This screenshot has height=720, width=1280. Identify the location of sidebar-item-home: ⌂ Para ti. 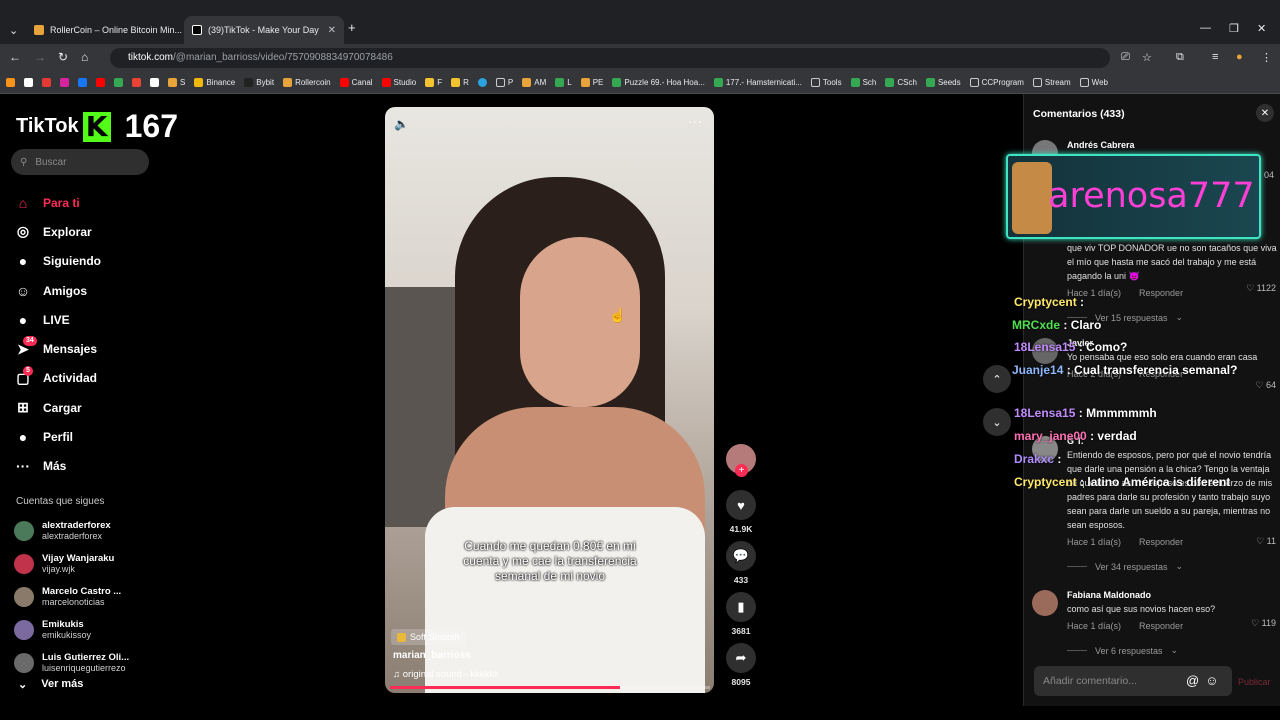
(84, 202).